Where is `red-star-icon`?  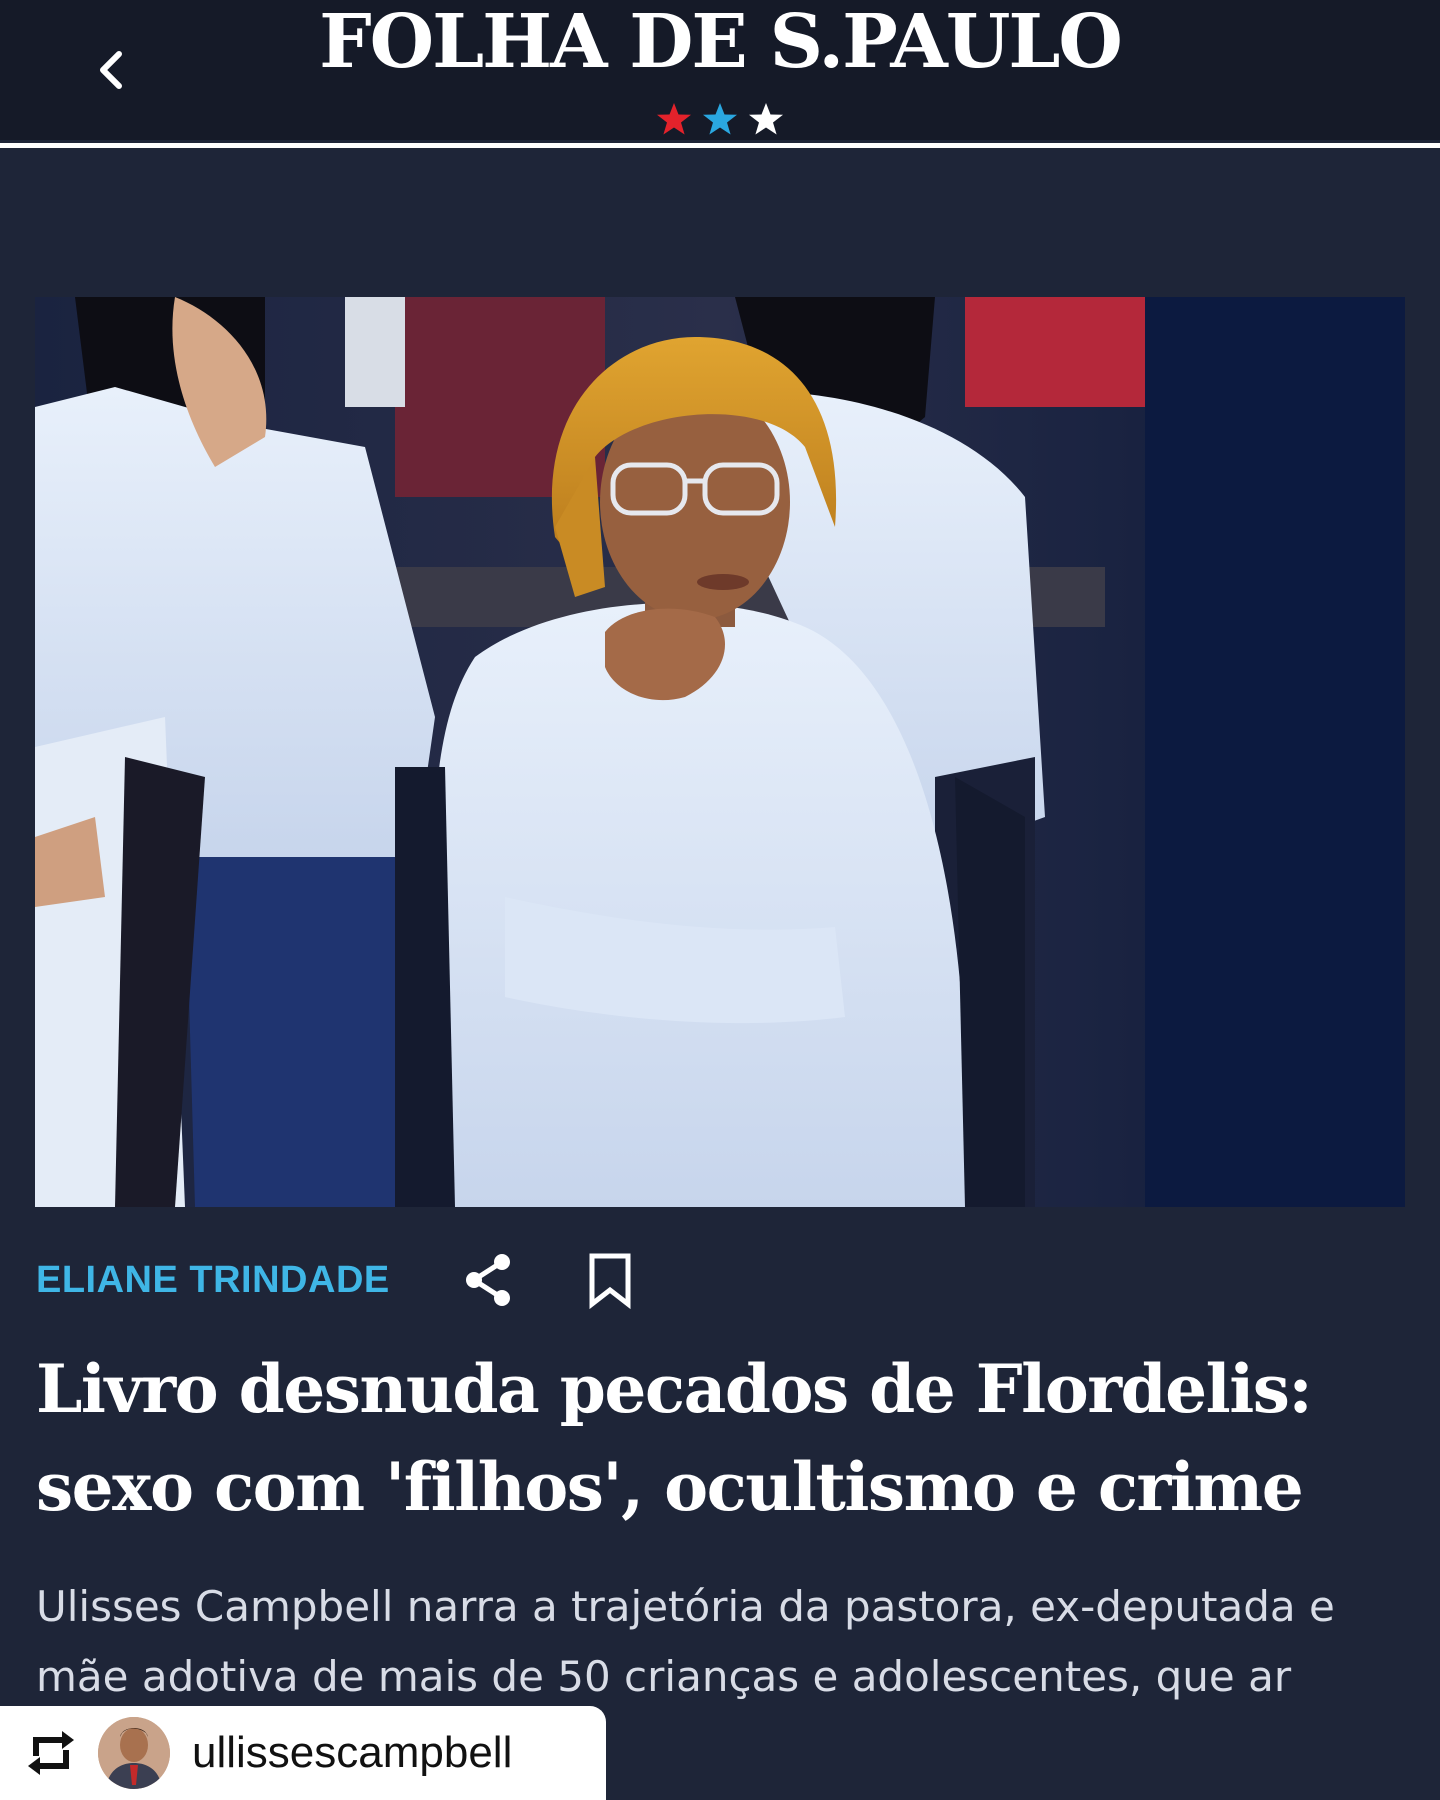
red-star-icon is located at coordinates (674, 119).